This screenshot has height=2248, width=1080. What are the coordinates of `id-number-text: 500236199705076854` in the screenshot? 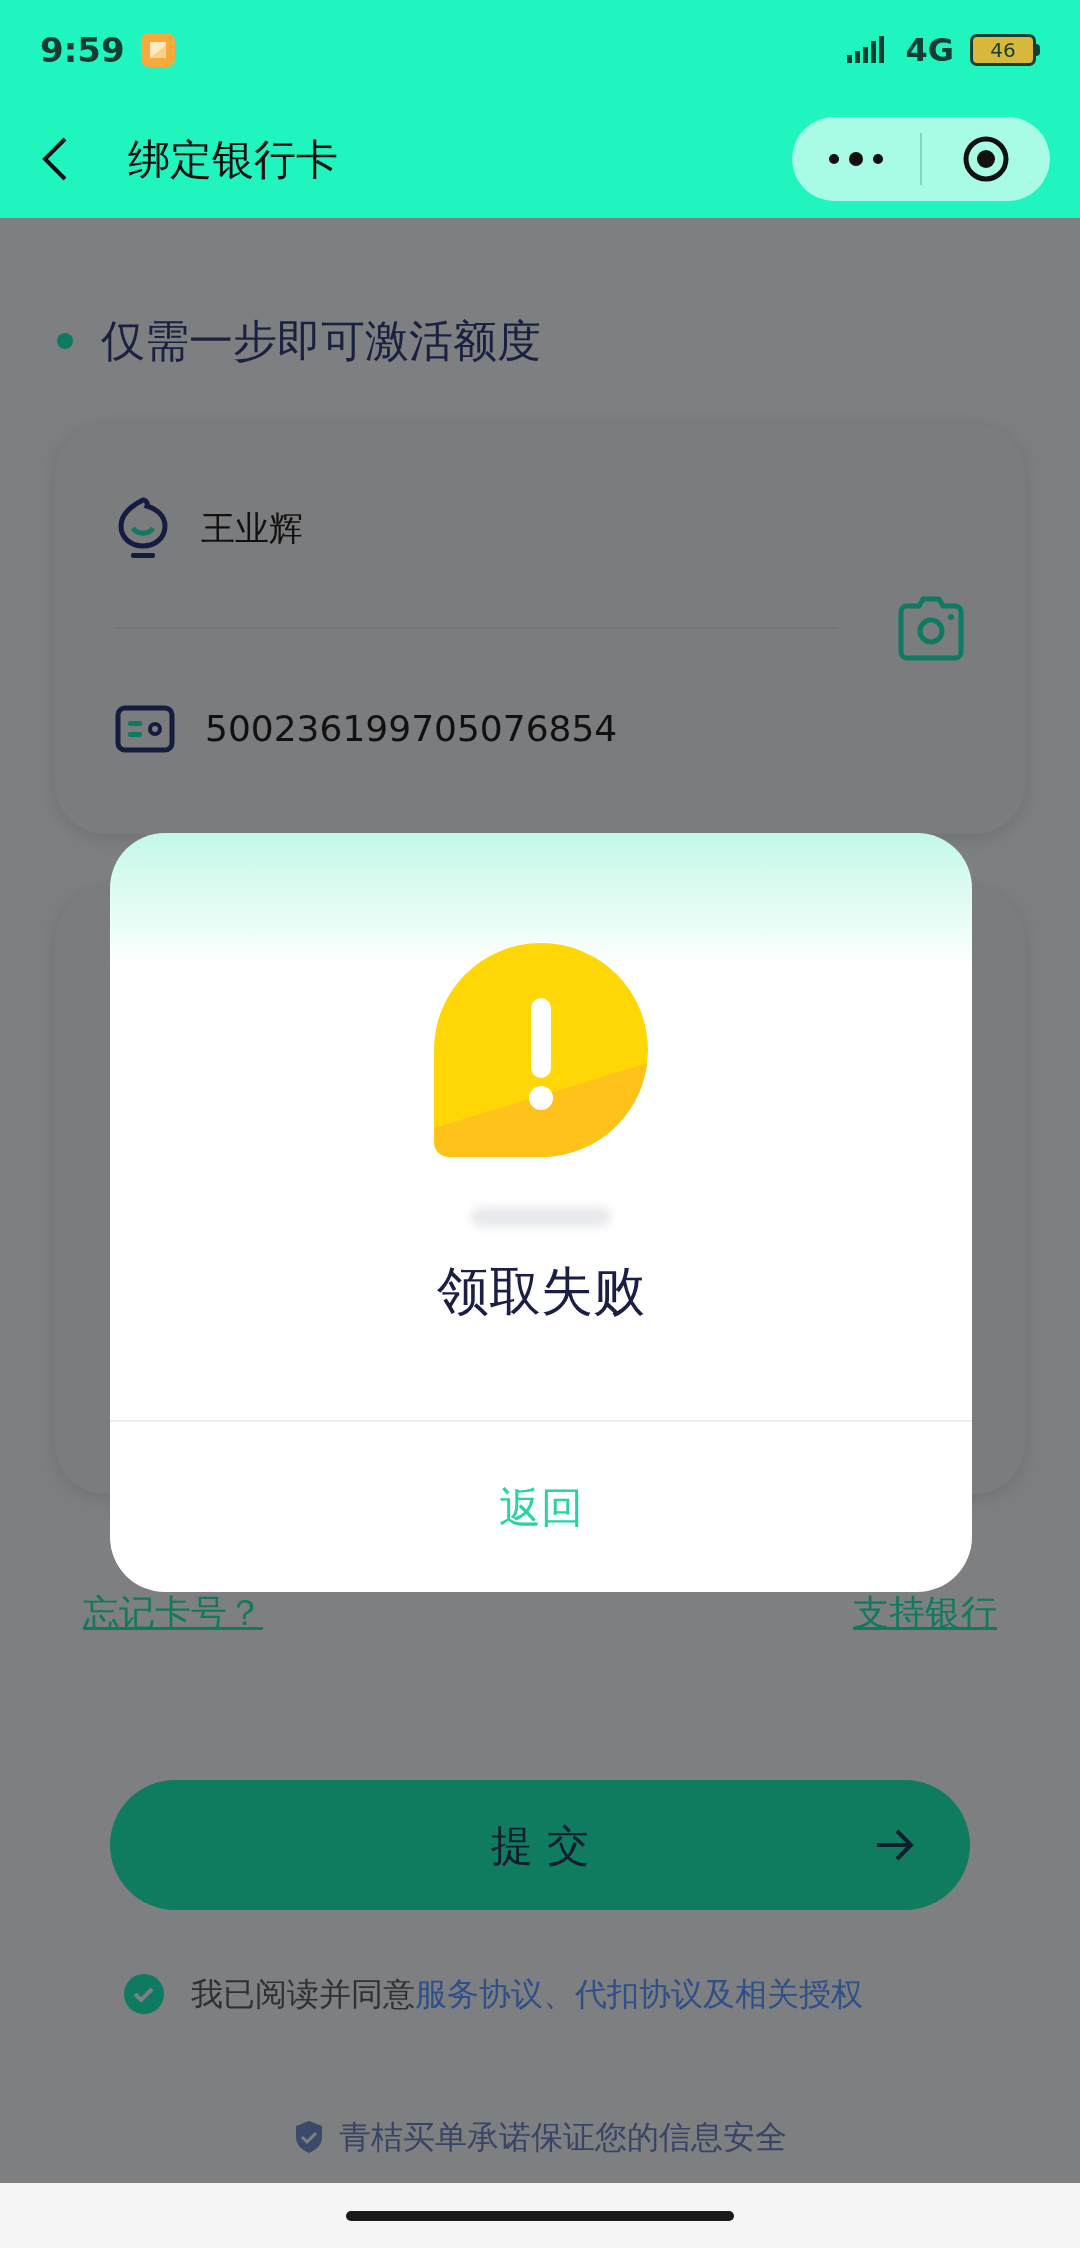 It's located at (411, 729).